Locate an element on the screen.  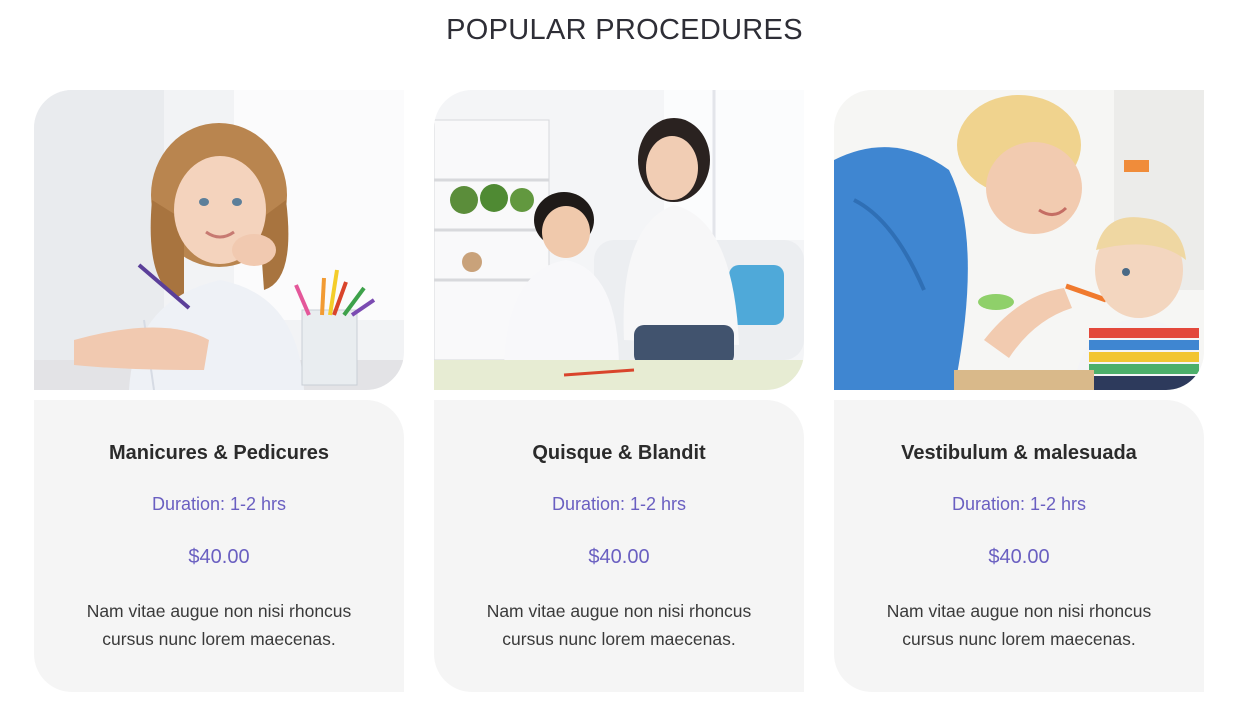
procedure-title: Manicures & Pedicures is located at coordinates (219, 453).